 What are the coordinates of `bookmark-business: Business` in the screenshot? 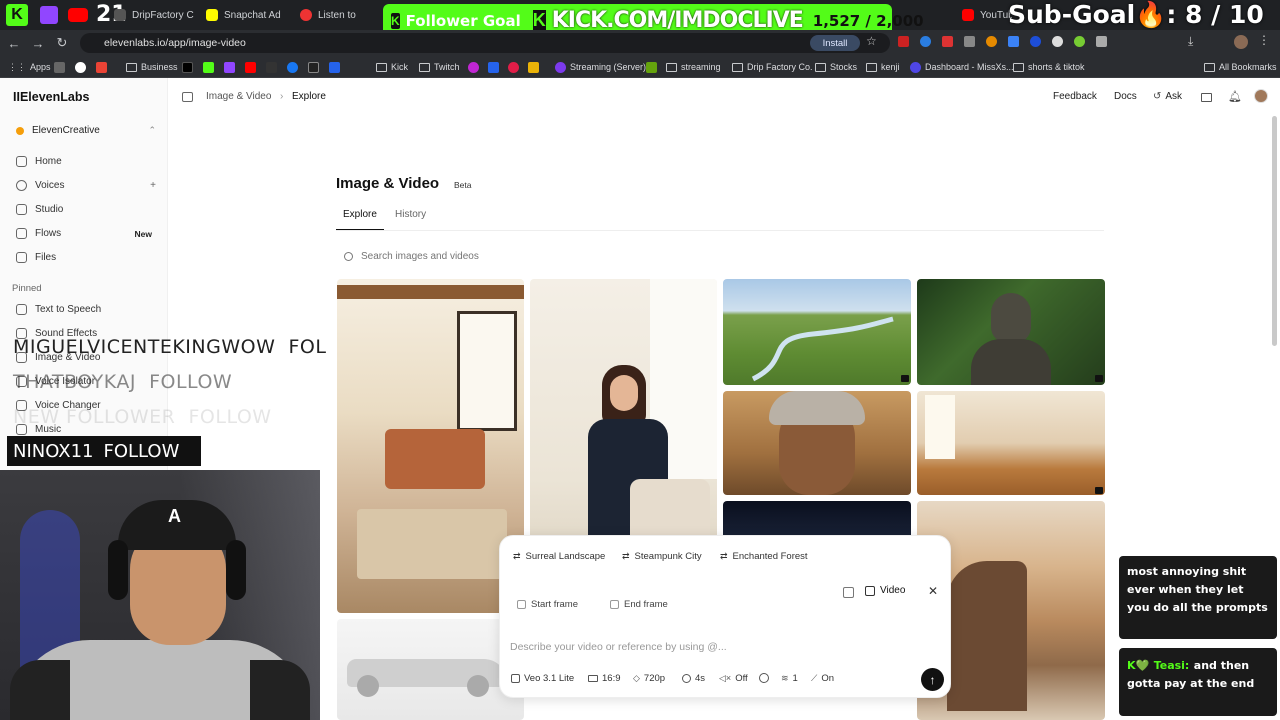 It's located at (152, 67).